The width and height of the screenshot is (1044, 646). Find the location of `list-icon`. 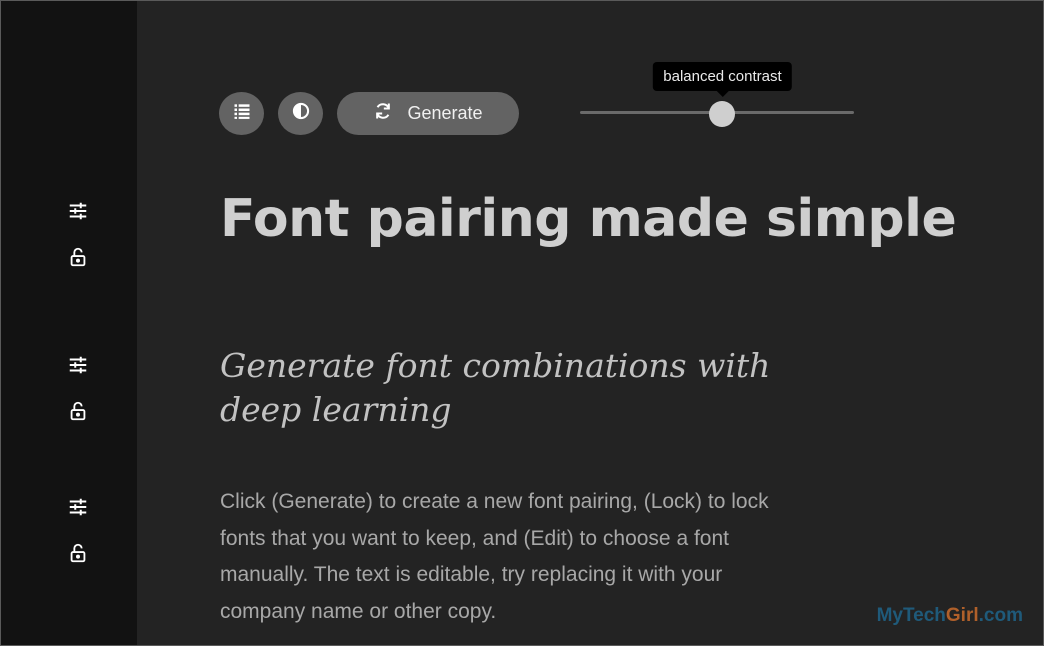

list-icon is located at coordinates (242, 113).